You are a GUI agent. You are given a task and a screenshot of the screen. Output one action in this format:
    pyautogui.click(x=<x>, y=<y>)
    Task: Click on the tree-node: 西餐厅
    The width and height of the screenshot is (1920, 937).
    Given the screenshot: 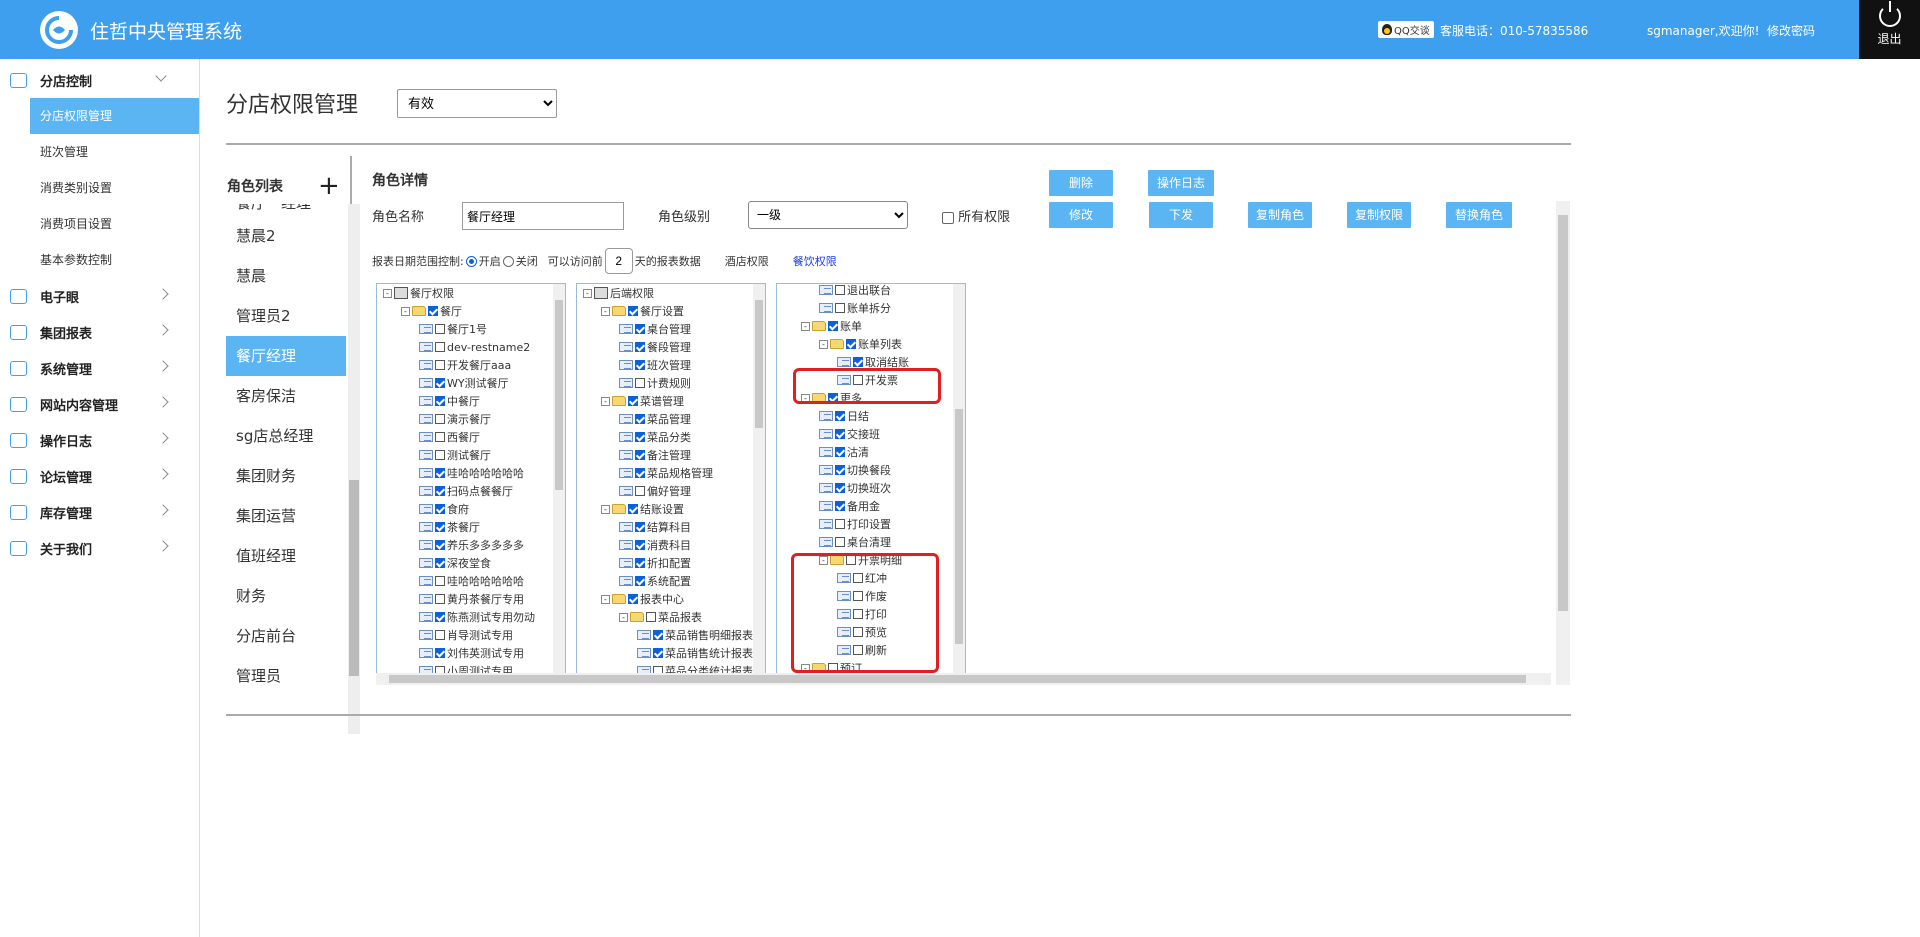 What is the action you would take?
    pyautogui.click(x=449, y=437)
    